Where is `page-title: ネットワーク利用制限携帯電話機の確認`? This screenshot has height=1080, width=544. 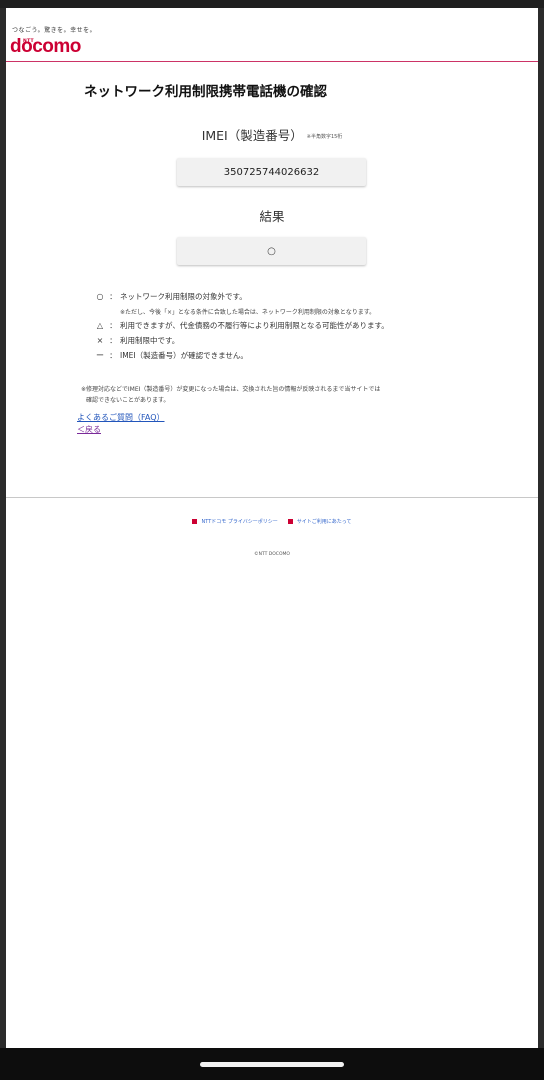 page-title: ネットワーク利用制限携帯電話機の確認 is located at coordinates (205, 92).